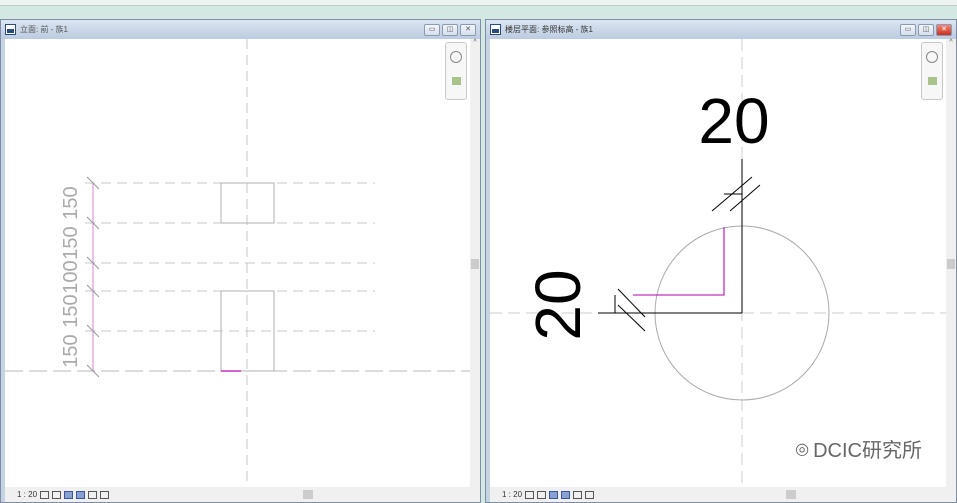 This screenshot has height=503, width=957. Describe the element at coordinates (44, 29) in the screenshot. I see `view-title: 立面: 前 - 族1` at that location.